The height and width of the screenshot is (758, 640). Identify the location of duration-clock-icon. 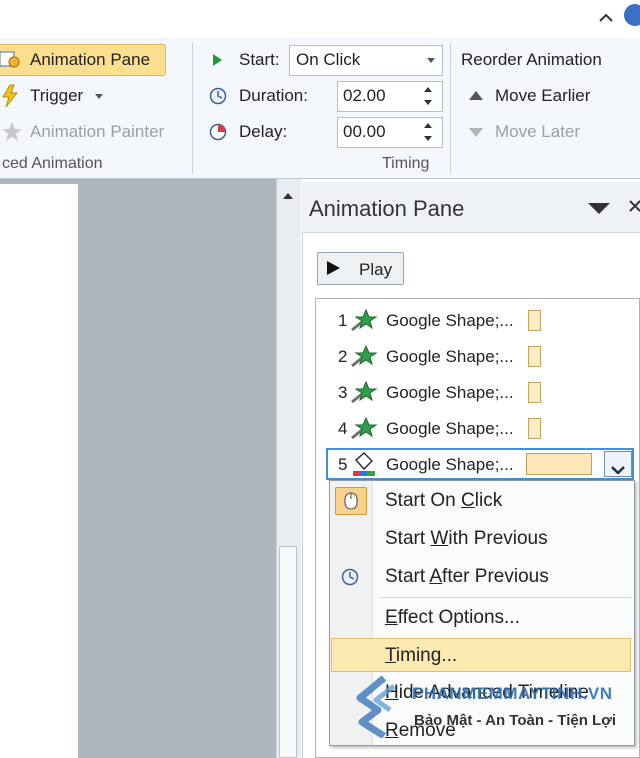
(218, 96).